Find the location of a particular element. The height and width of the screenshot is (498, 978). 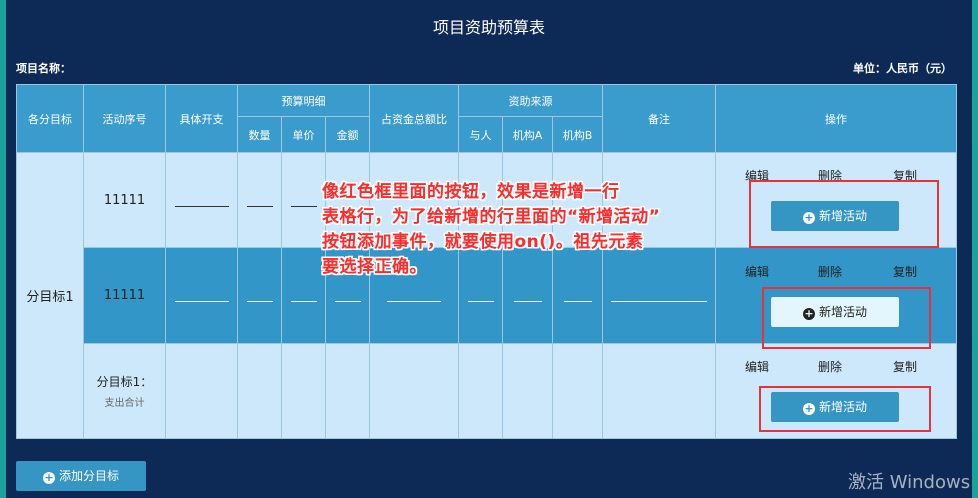

header-expense: 具体开支 is located at coordinates (201, 118).